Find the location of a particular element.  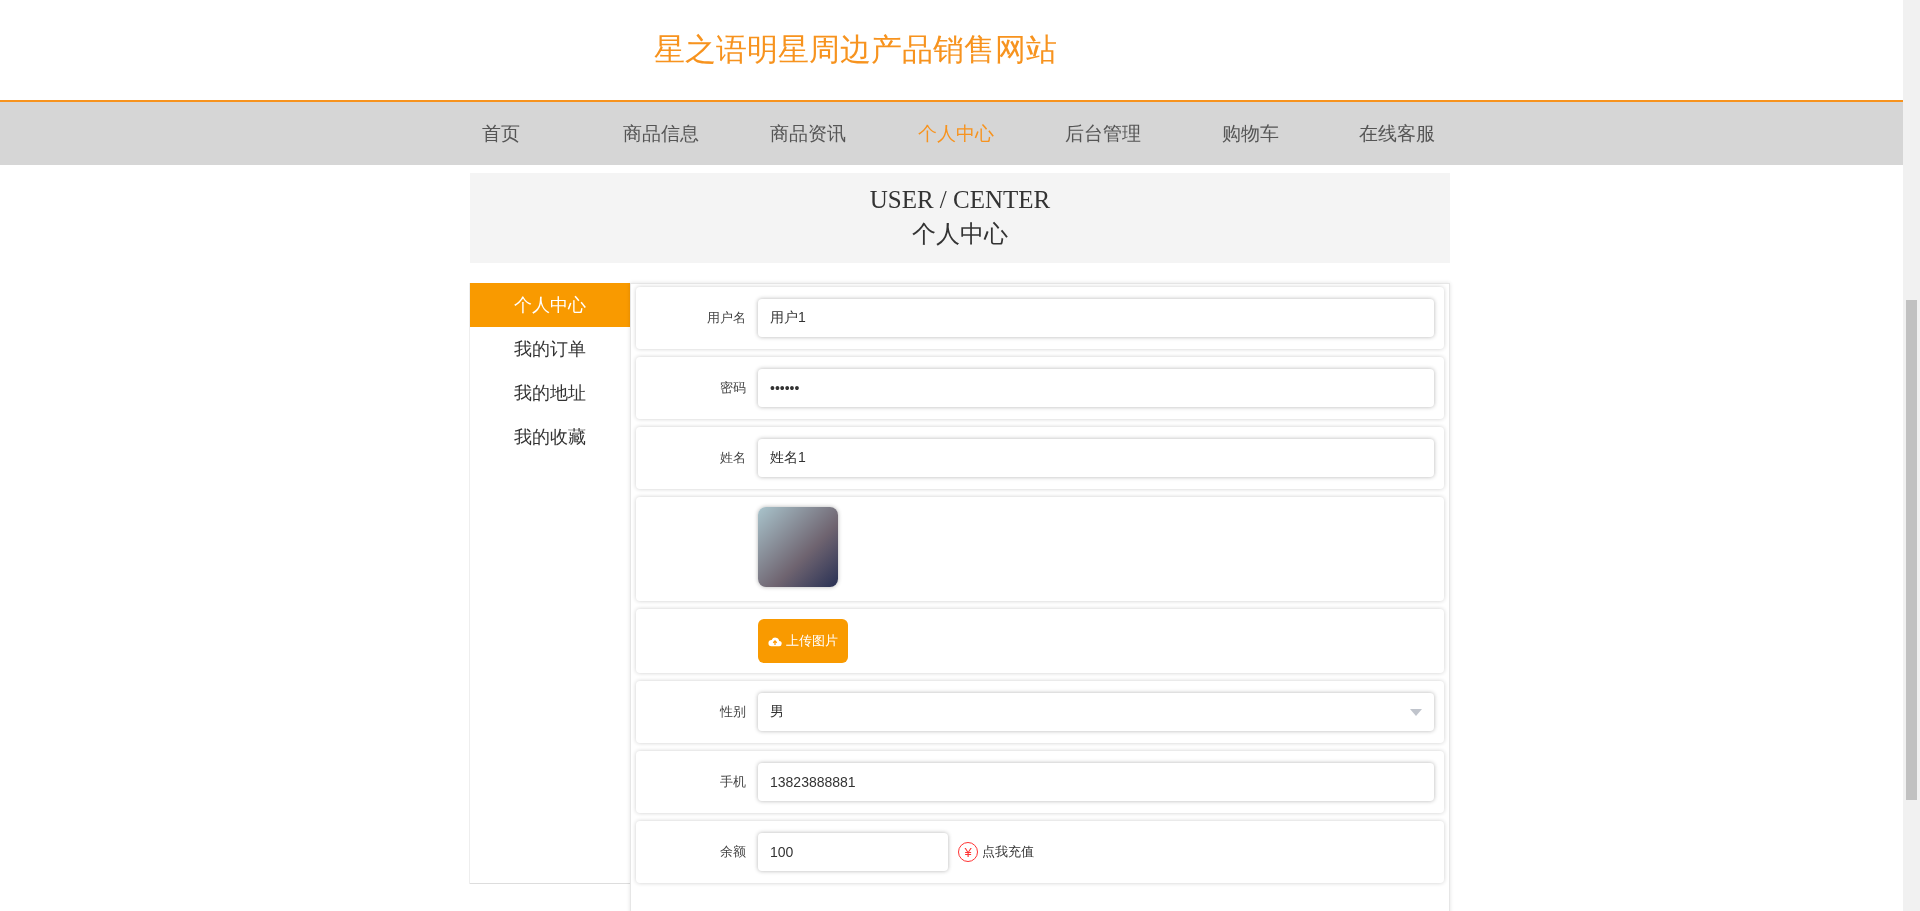

input-field: 100 is located at coordinates (853, 852).